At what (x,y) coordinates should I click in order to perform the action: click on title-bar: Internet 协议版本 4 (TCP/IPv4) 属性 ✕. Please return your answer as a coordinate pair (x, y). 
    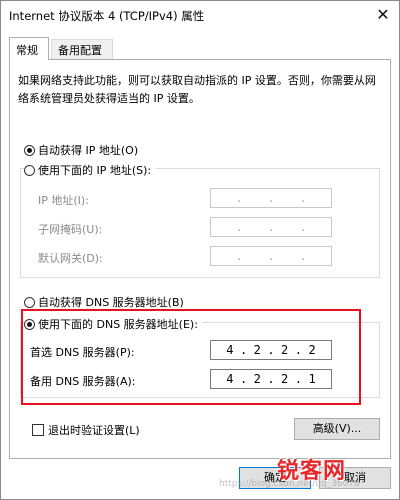
    Looking at the image, I should click on (200, 15).